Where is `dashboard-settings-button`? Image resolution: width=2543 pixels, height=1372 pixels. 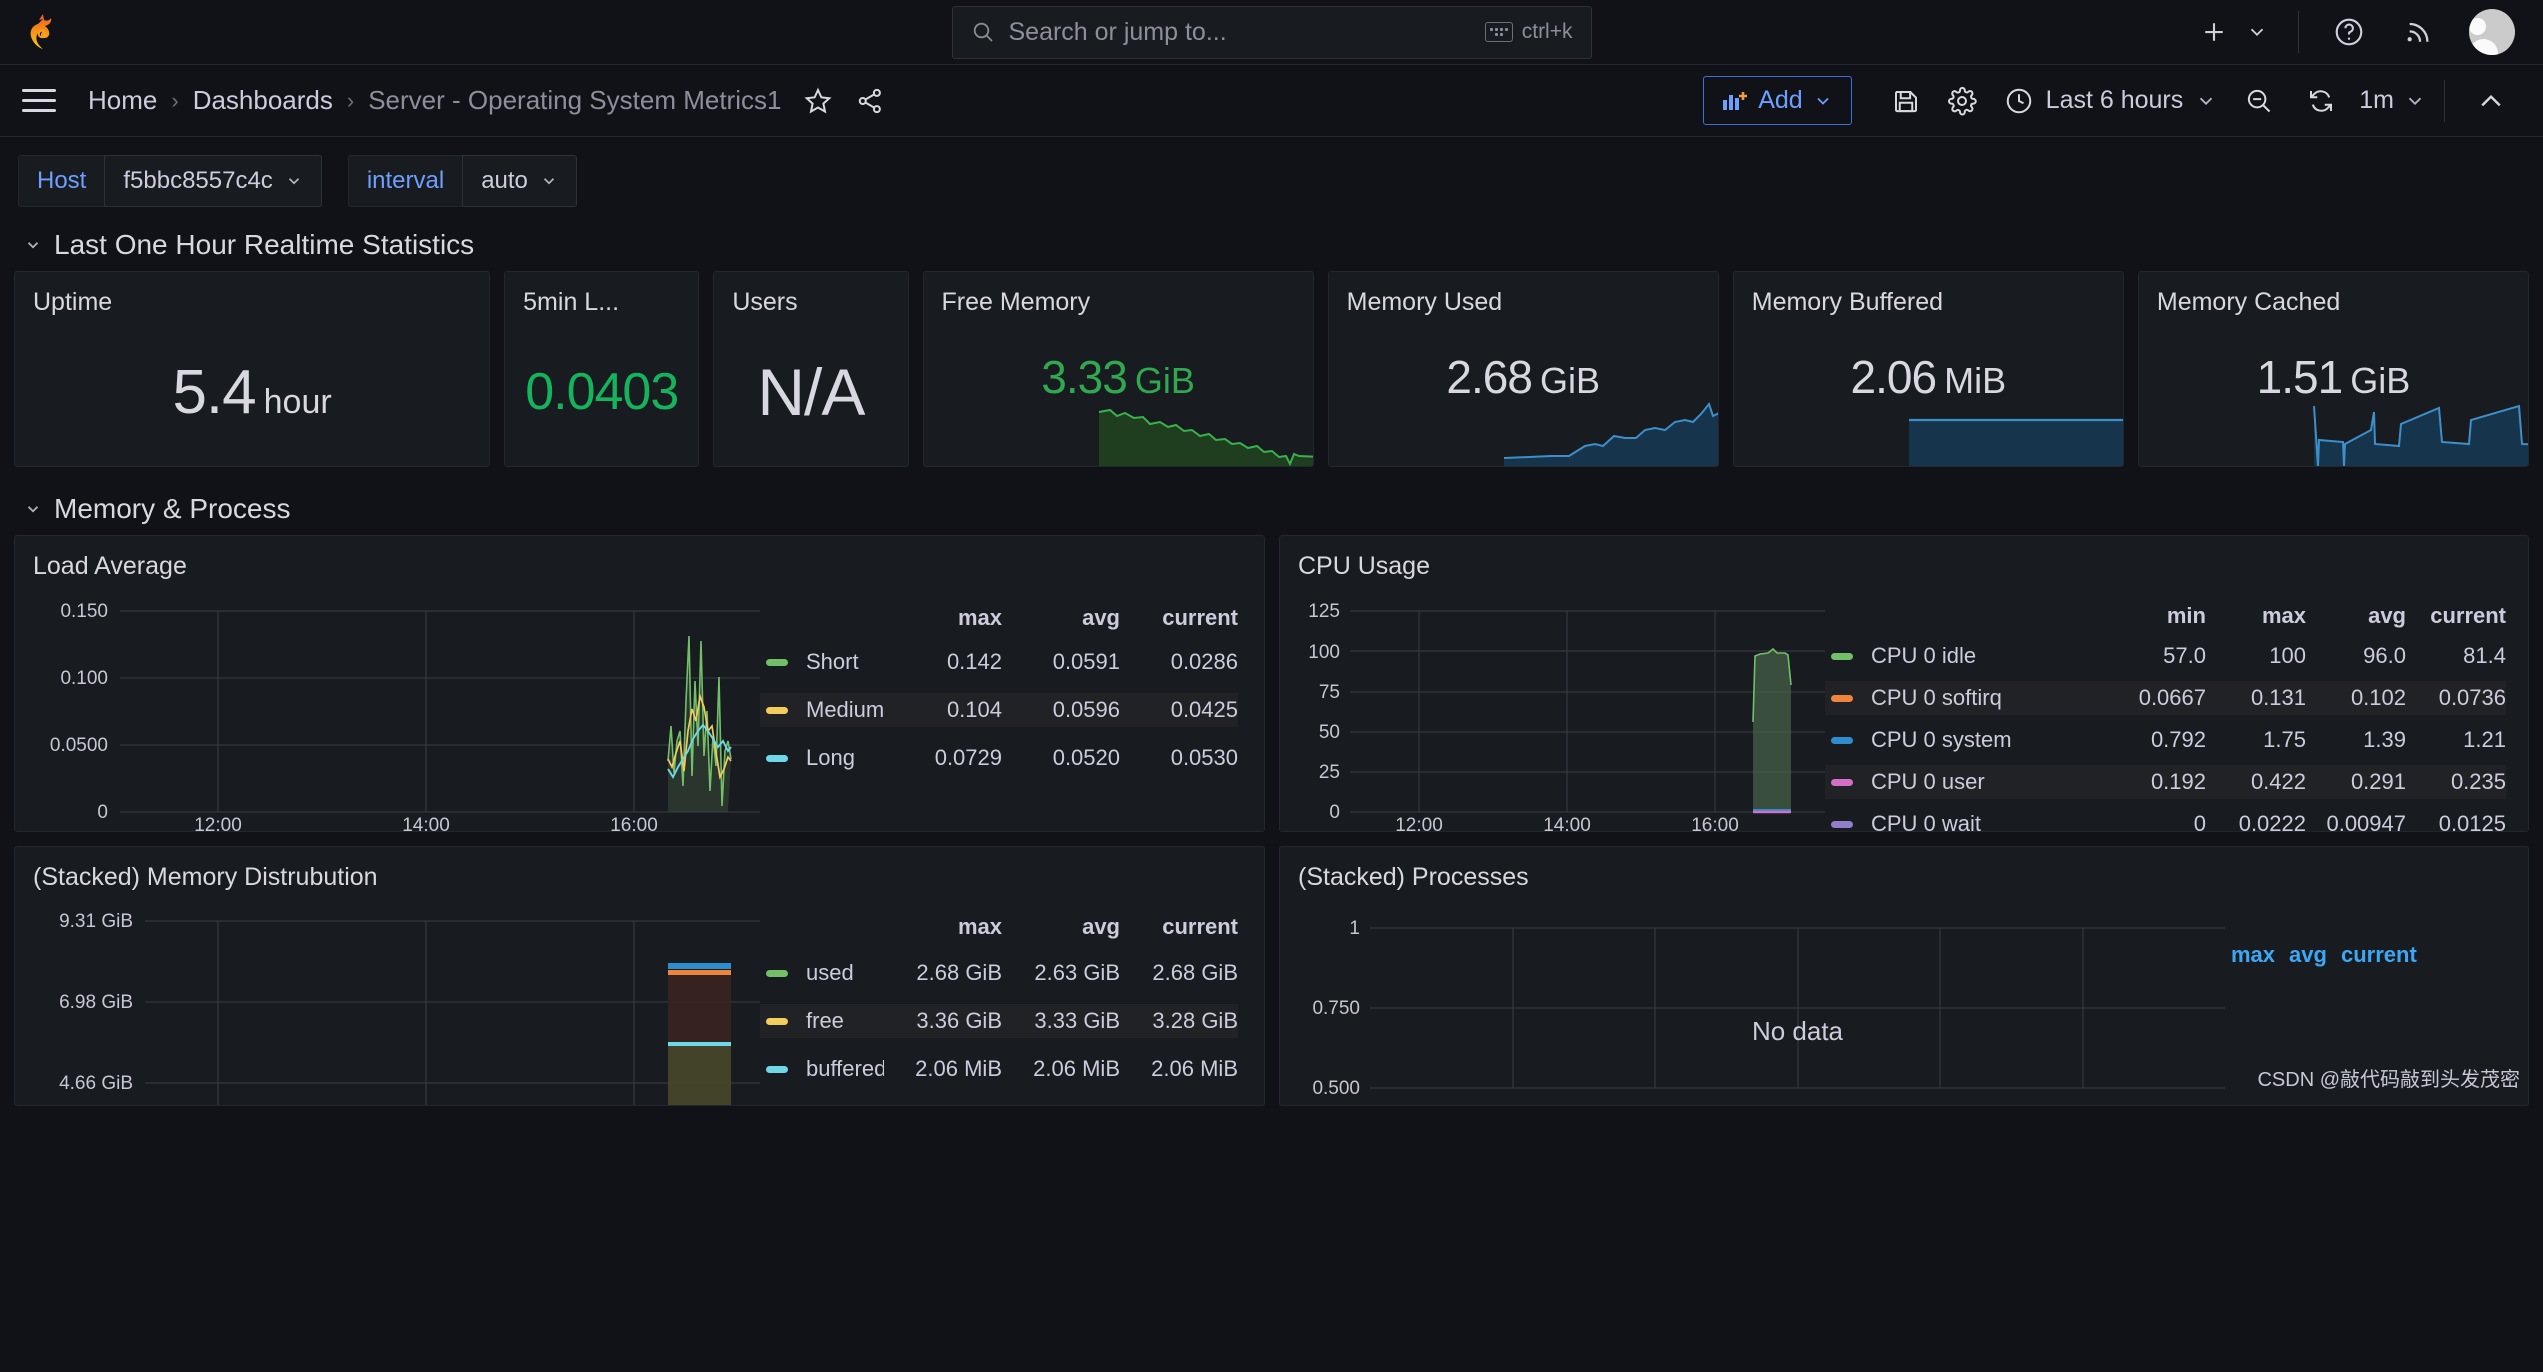 dashboard-settings-button is located at coordinates (1962, 101).